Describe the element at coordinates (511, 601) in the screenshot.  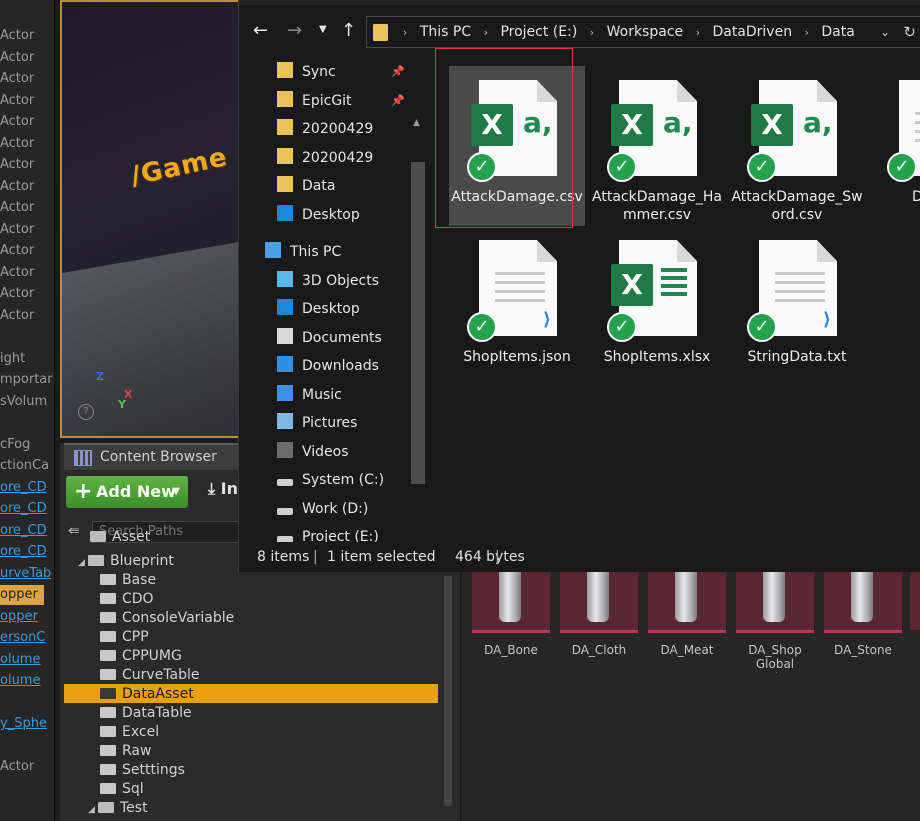
I see `asset-thumbnail` at that location.